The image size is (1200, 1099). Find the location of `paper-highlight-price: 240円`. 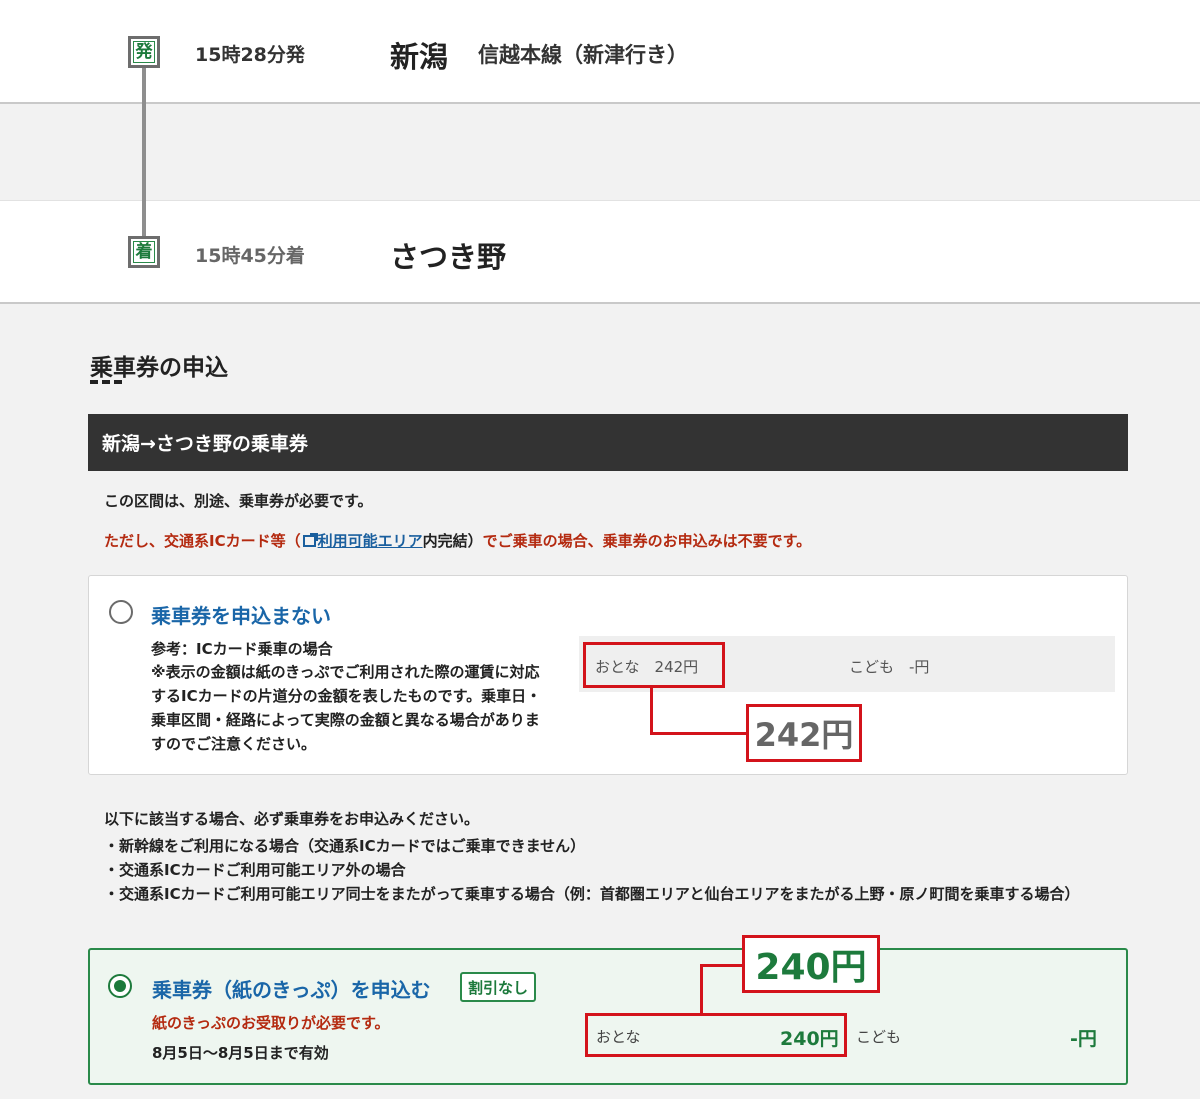

paper-highlight-price: 240円 is located at coordinates (811, 964).